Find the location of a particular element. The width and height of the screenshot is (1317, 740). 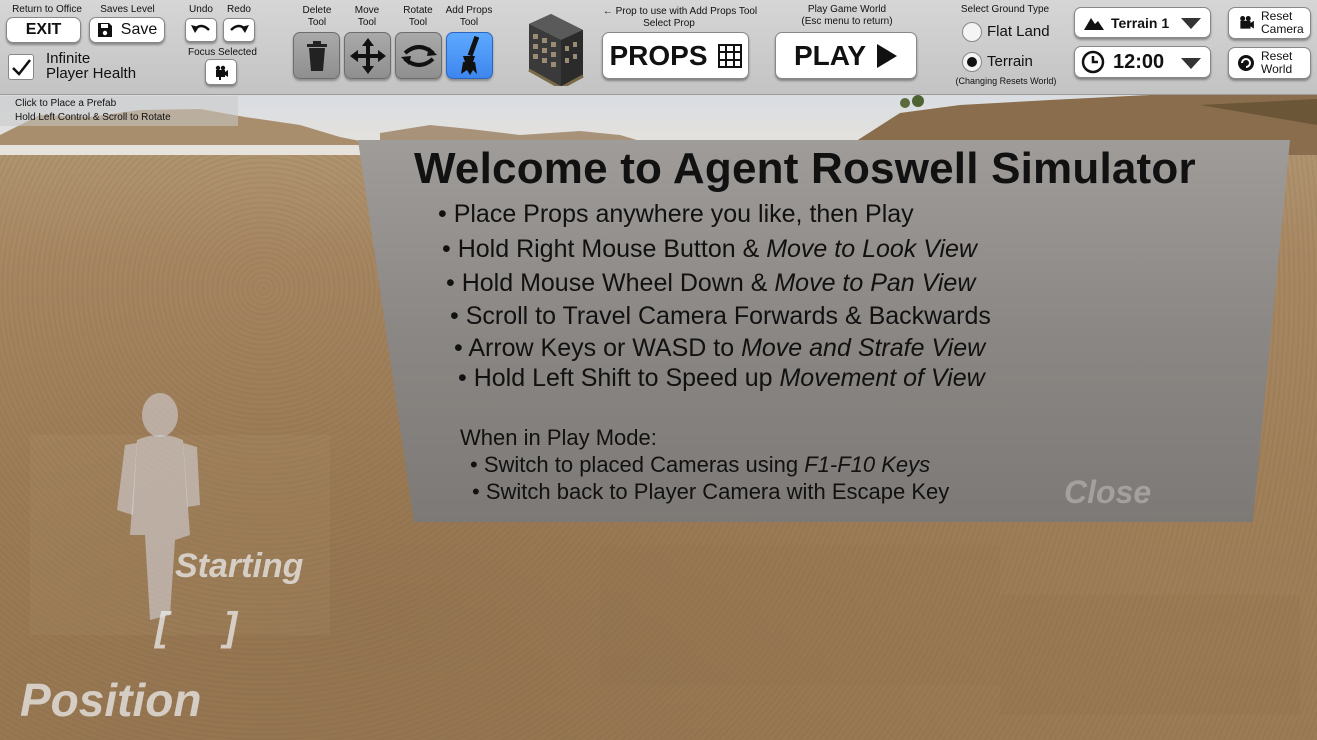

rotate-tool-caption: Rotate Tool is located at coordinates (418, 17).